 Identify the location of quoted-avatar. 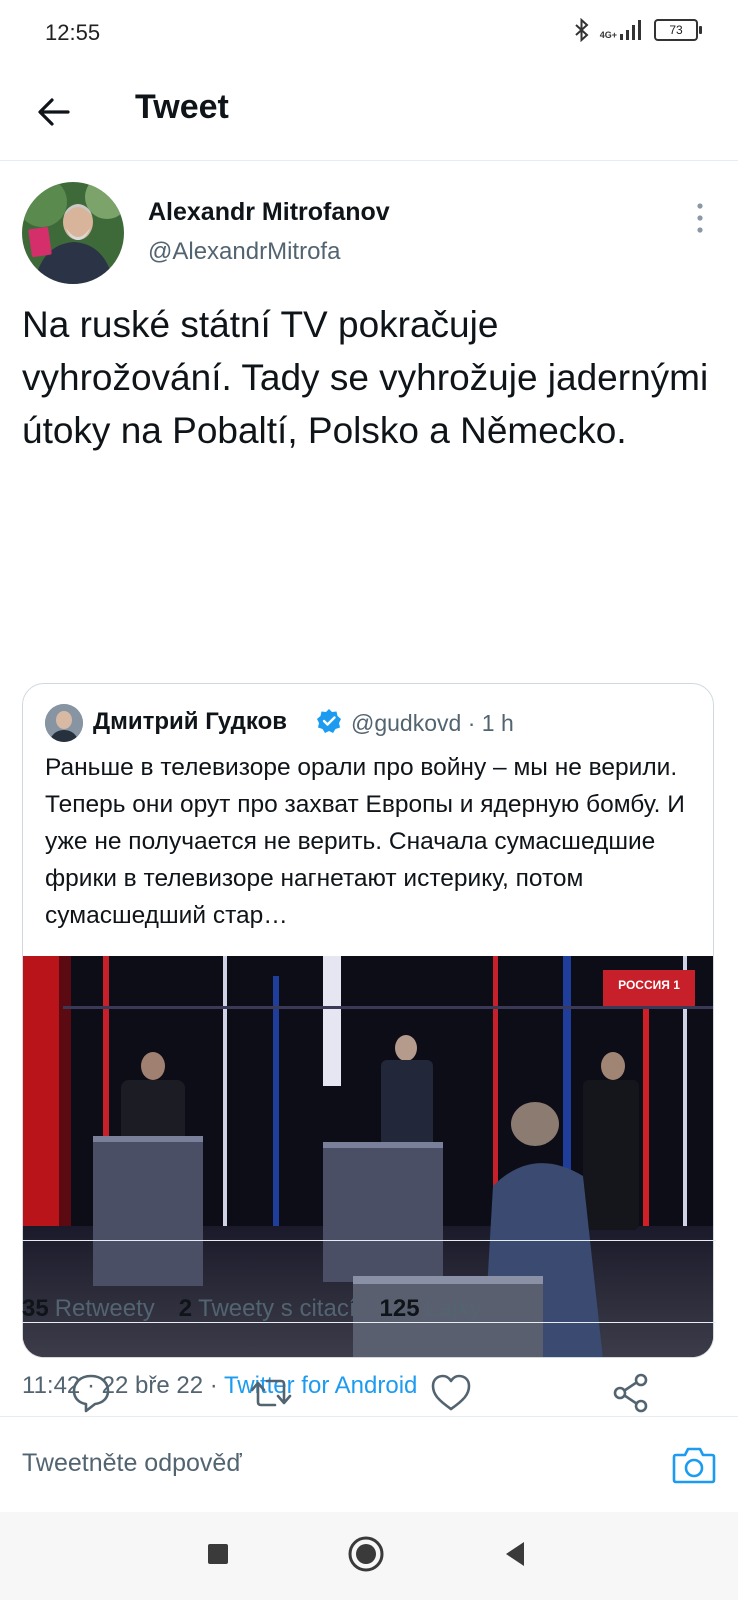
(64, 723).